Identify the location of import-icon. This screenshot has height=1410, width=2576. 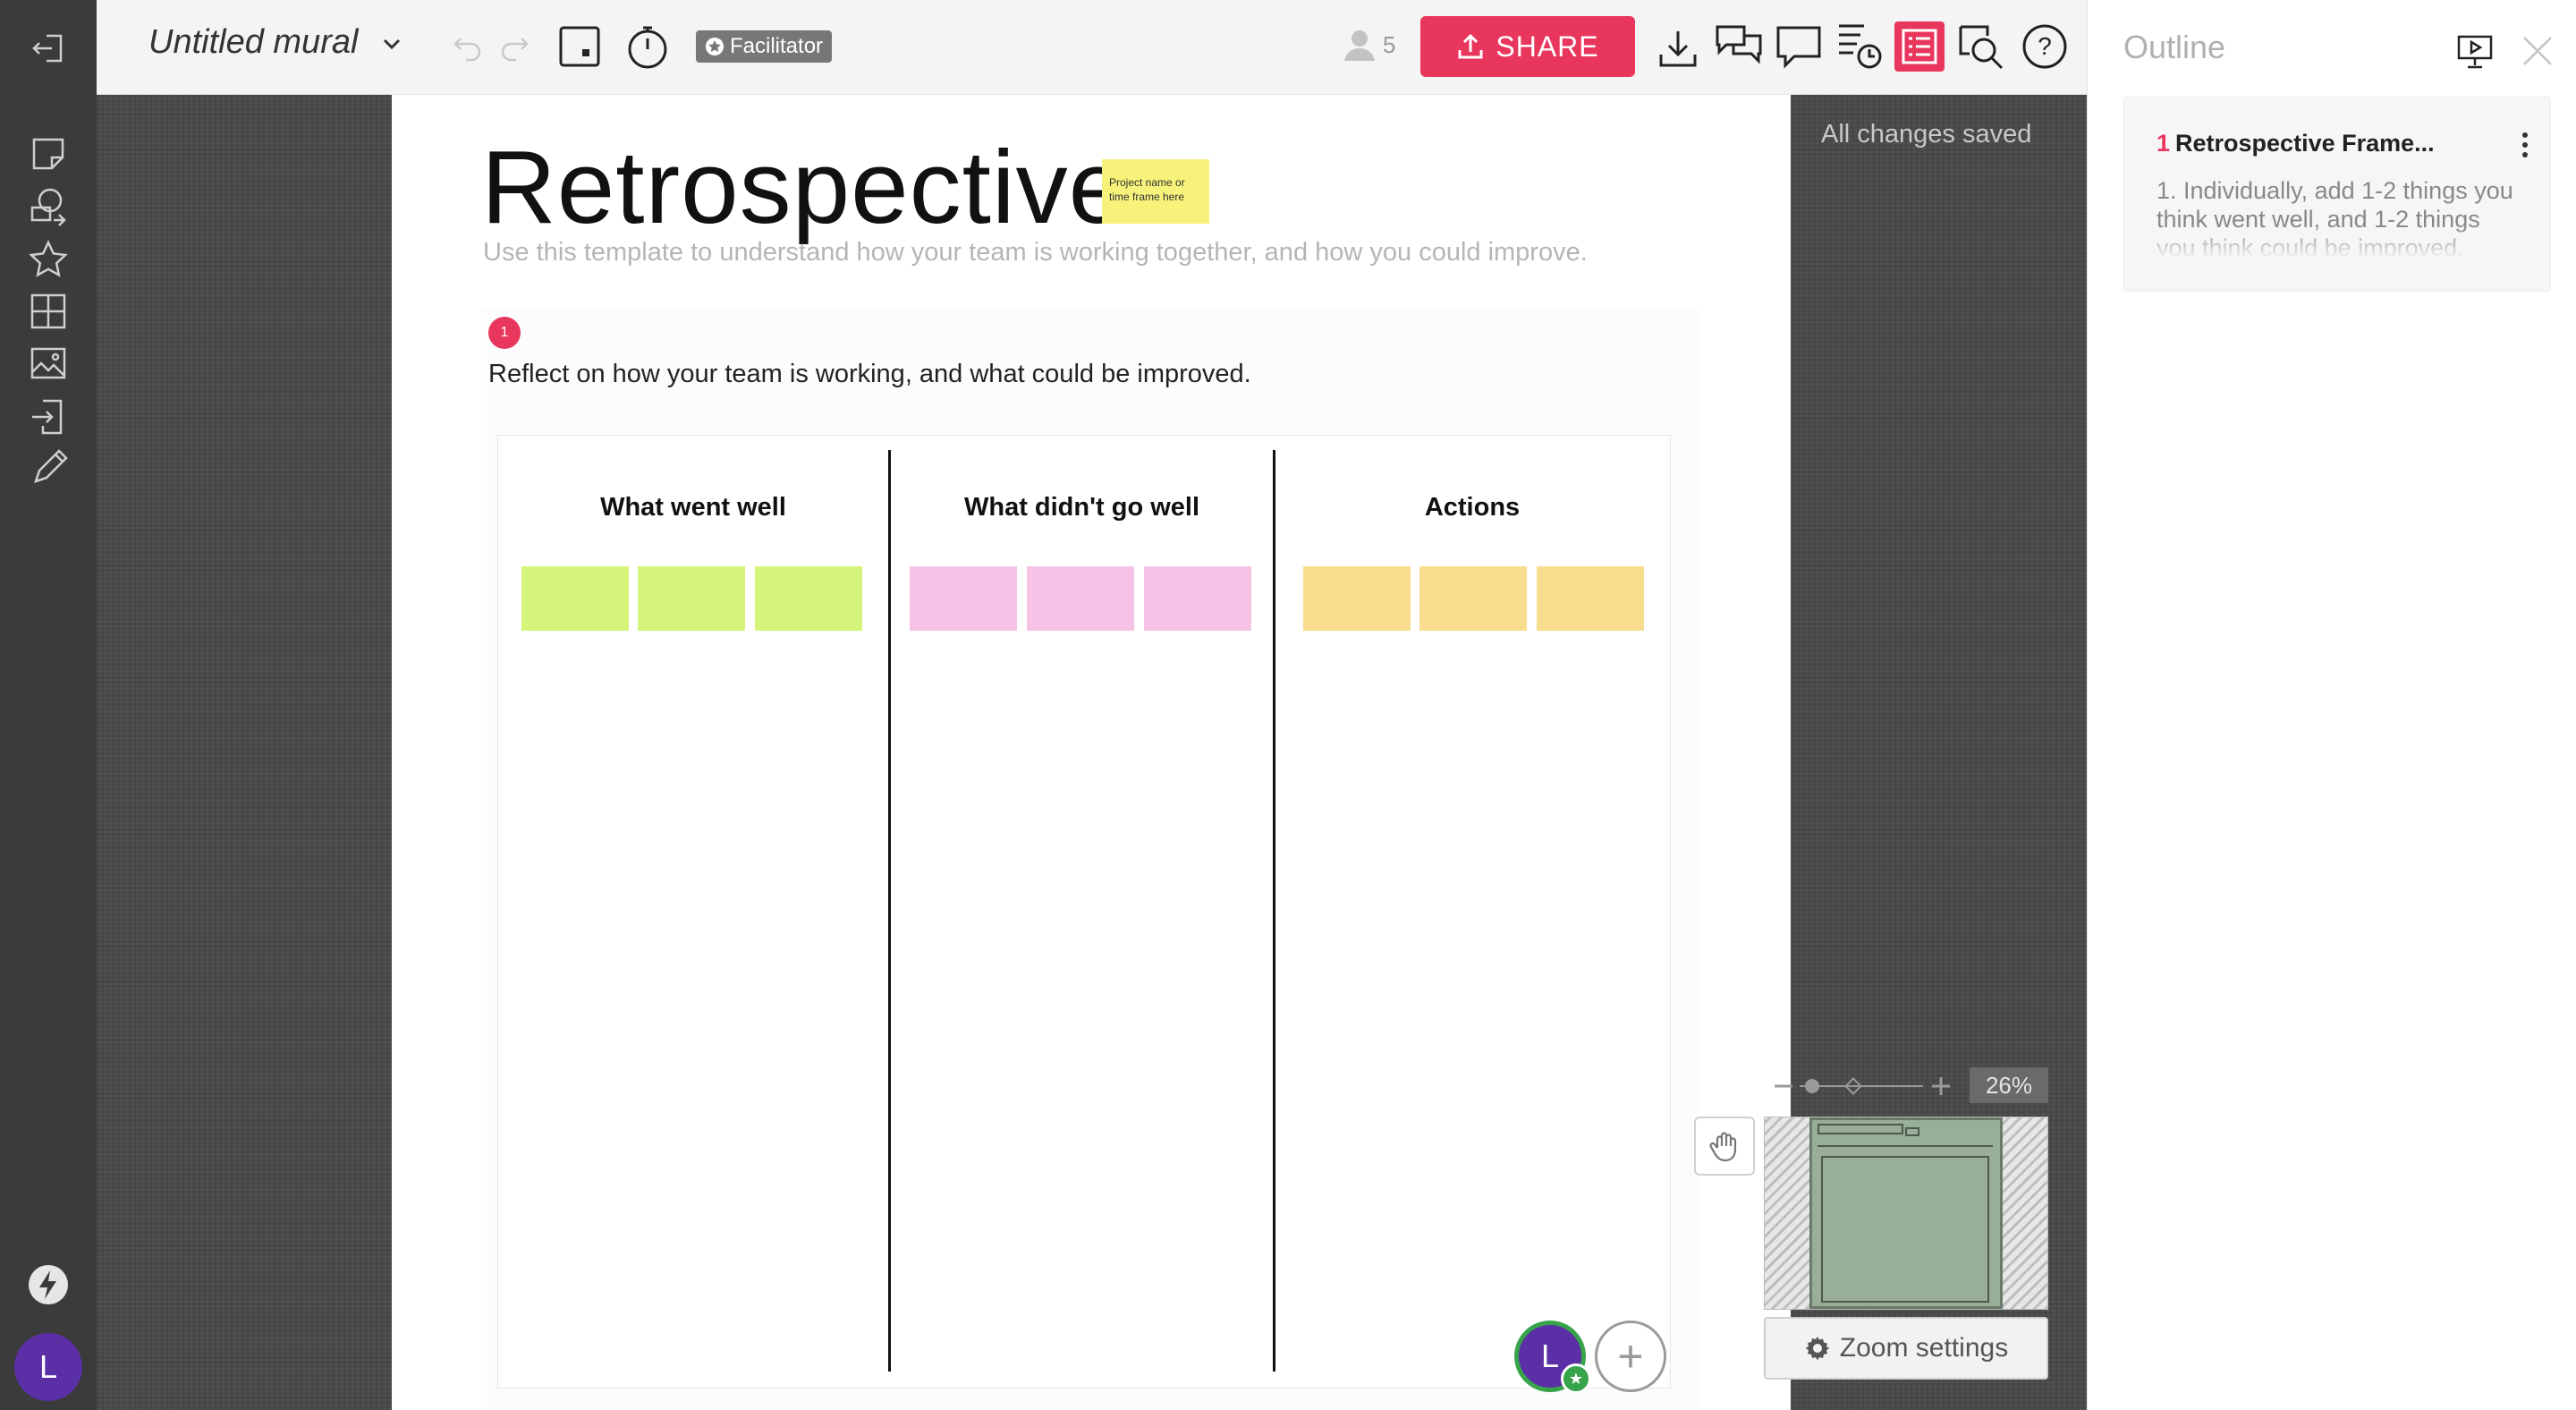
(47, 417).